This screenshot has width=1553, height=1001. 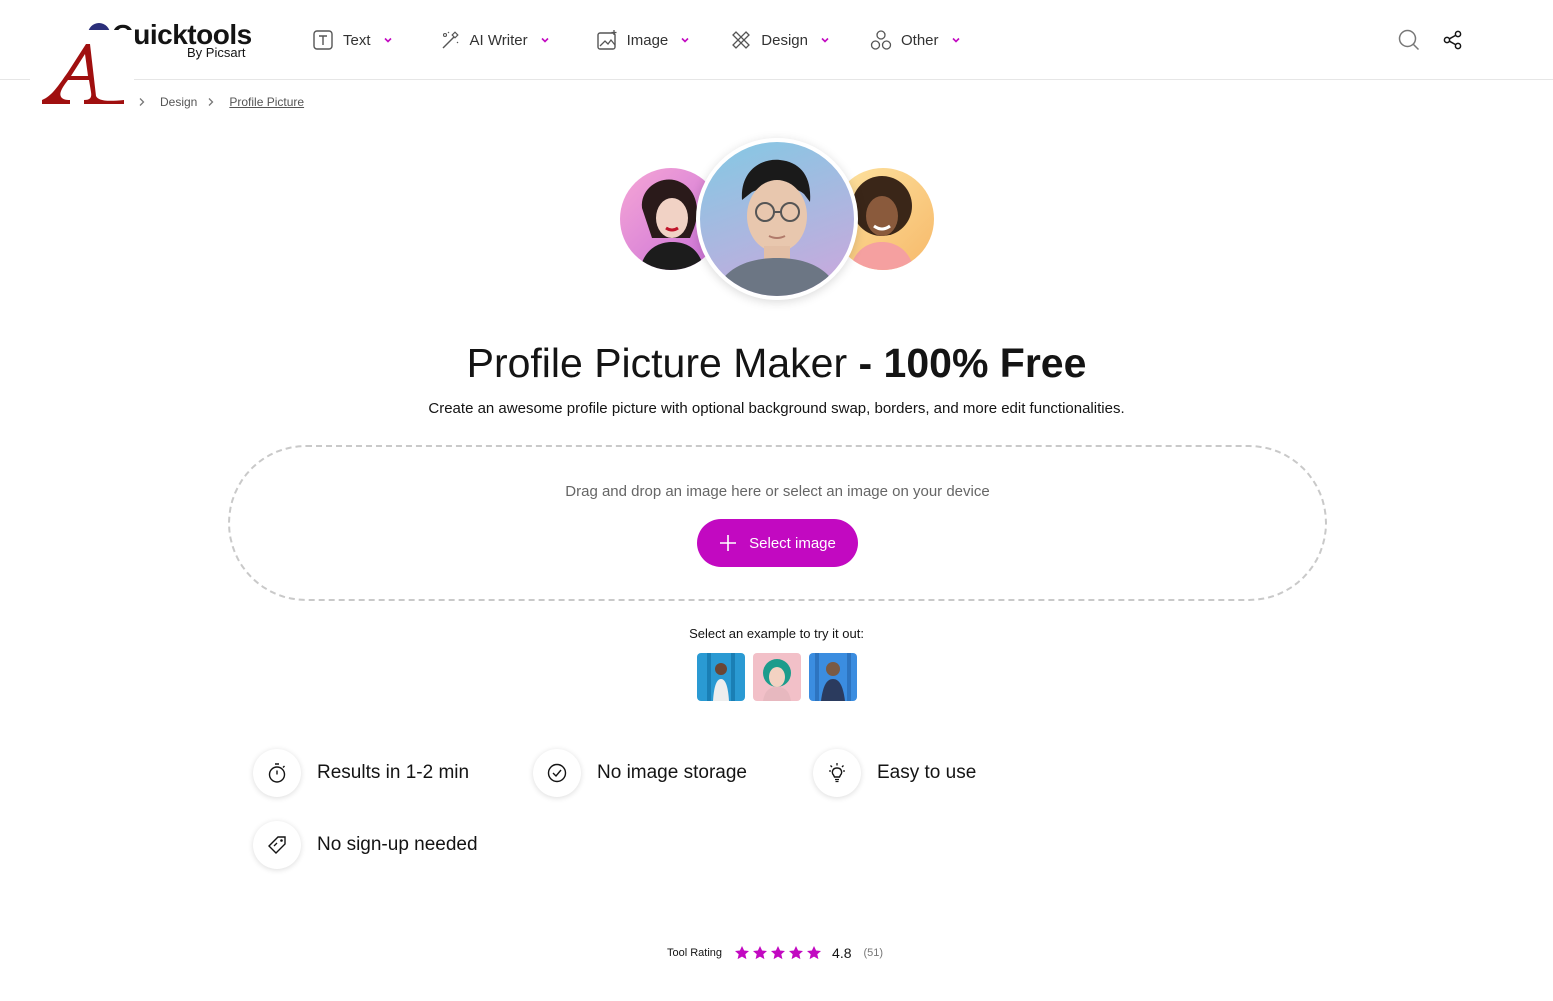 I want to click on sample-avatar-man-glasses, so click(x=777, y=219).